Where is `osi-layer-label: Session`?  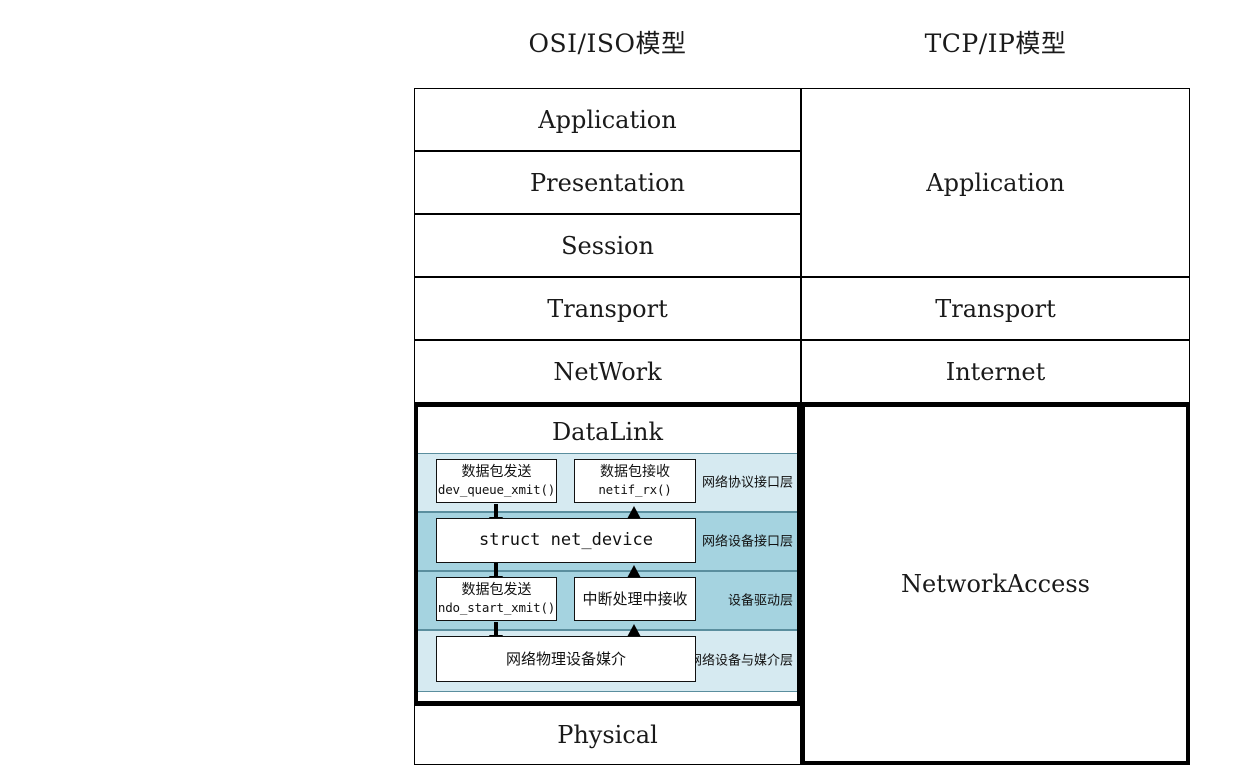 osi-layer-label: Session is located at coordinates (607, 245).